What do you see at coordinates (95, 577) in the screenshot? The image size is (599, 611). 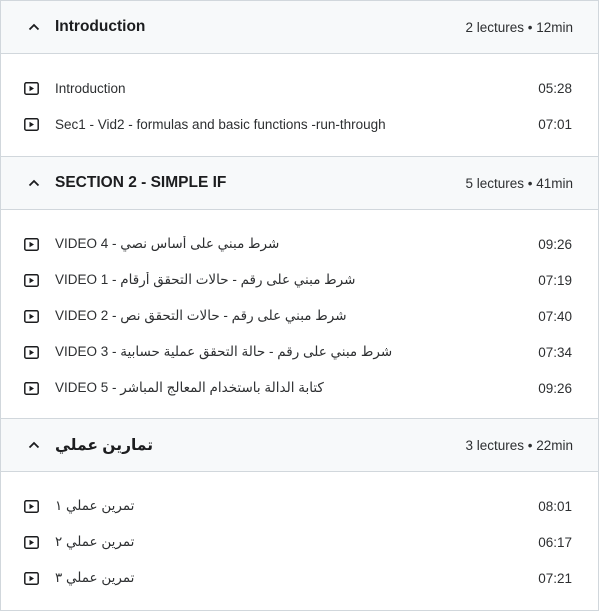 I see `lecture-title: تمرين عملي ٣` at bounding box center [95, 577].